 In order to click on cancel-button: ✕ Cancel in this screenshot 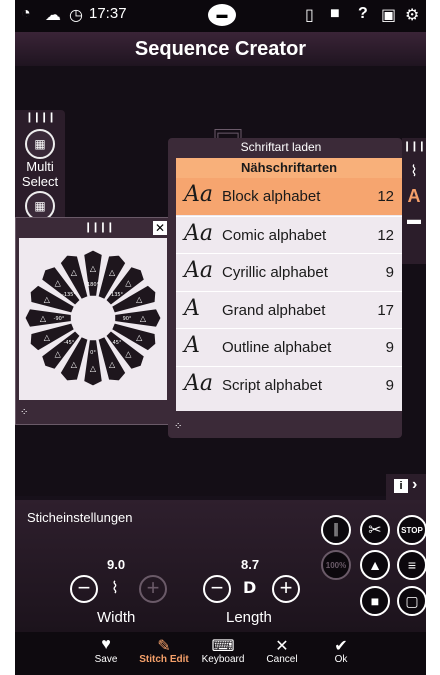, I will do `click(282, 650)`.